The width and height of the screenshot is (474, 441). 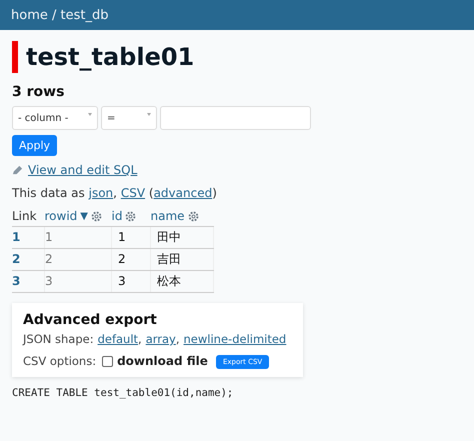 I want to click on checkbox-label: download file, so click(x=162, y=361).